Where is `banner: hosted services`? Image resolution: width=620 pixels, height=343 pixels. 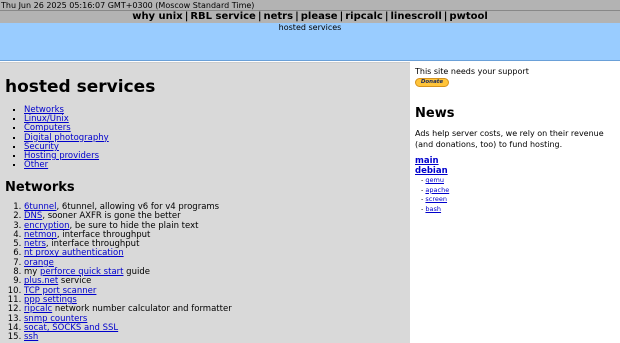
banner: hosted services is located at coordinates (310, 42).